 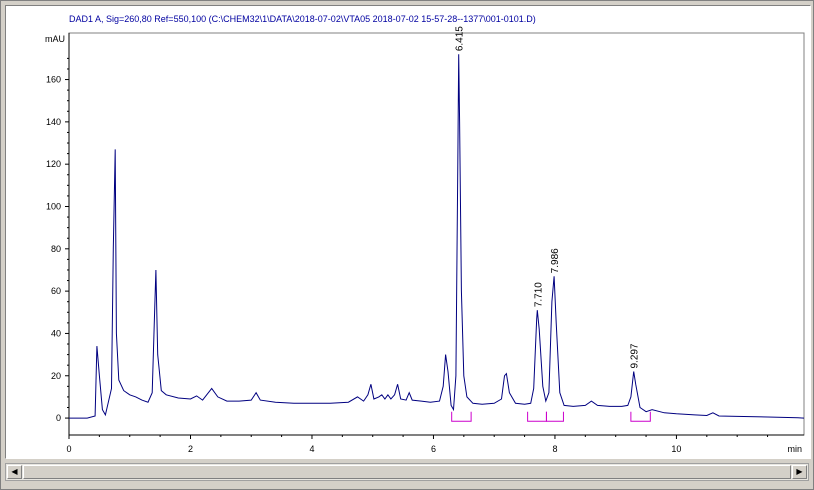 What do you see at coordinates (55, 39) in the screenshot?
I see `y-axis-label: mAU` at bounding box center [55, 39].